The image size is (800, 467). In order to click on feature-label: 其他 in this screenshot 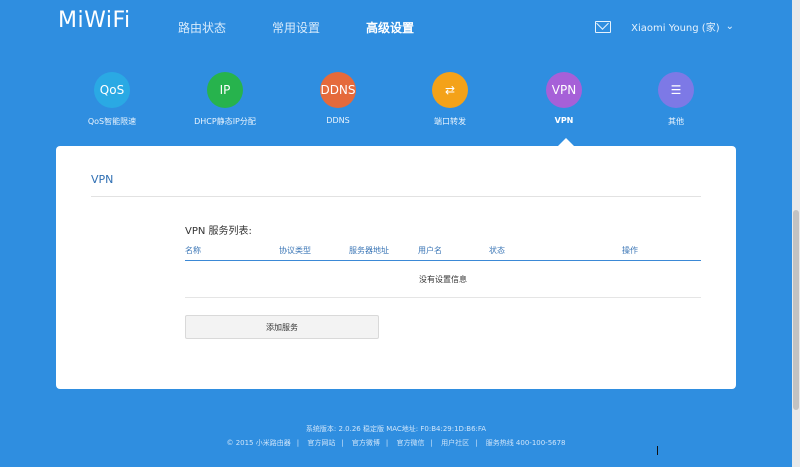, I will do `click(676, 121)`.